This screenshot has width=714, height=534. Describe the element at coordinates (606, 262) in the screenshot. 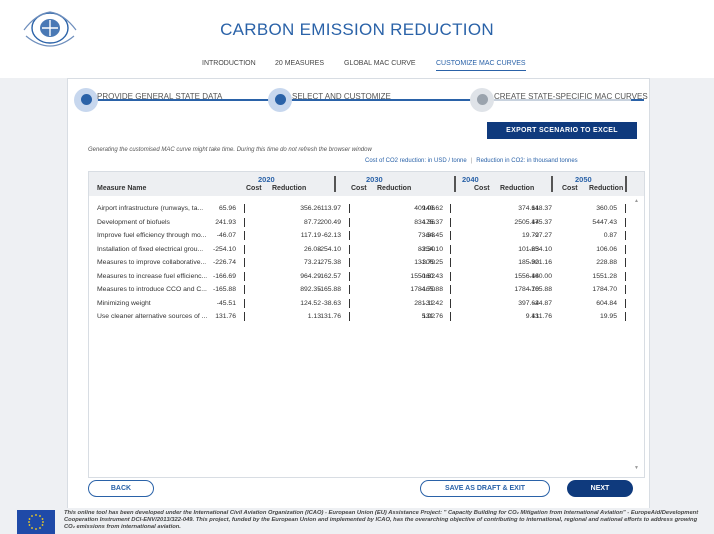

I see `reduction-cell: 228.88` at that location.